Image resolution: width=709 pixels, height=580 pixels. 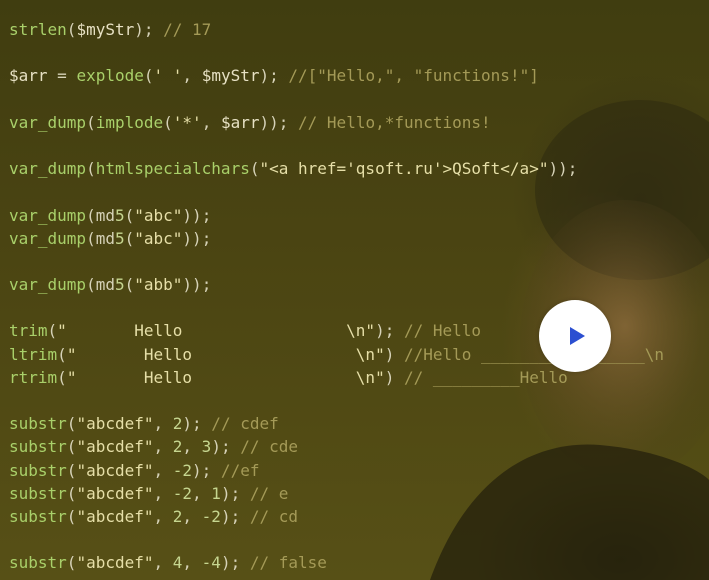 I want to click on play-button, so click(x=575, y=336).